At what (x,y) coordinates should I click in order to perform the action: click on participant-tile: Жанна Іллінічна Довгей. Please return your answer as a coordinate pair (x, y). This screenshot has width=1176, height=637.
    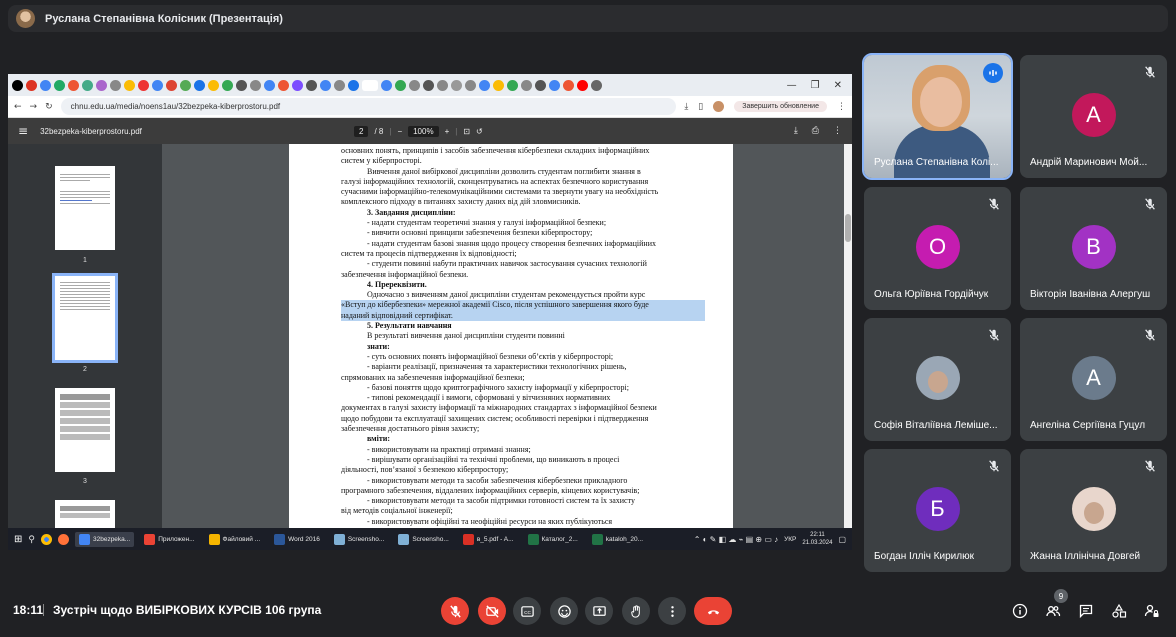
    Looking at the image, I should click on (1093, 510).